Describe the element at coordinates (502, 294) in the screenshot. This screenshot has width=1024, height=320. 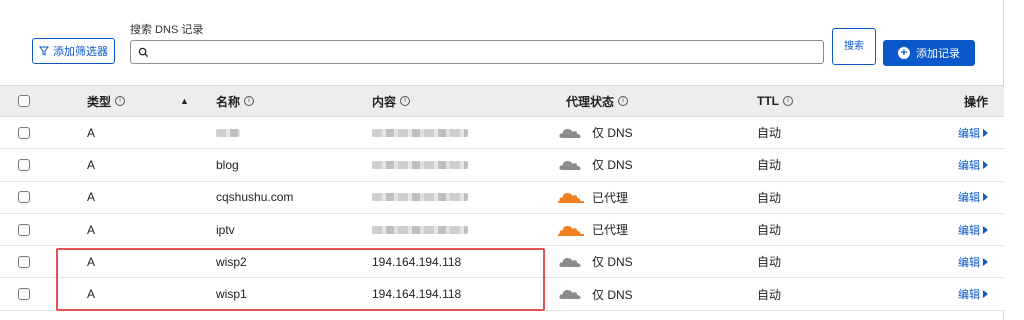
I see `table-row: Awisp1 194.164.194.118 仅 DNS 自动 编辑` at that location.